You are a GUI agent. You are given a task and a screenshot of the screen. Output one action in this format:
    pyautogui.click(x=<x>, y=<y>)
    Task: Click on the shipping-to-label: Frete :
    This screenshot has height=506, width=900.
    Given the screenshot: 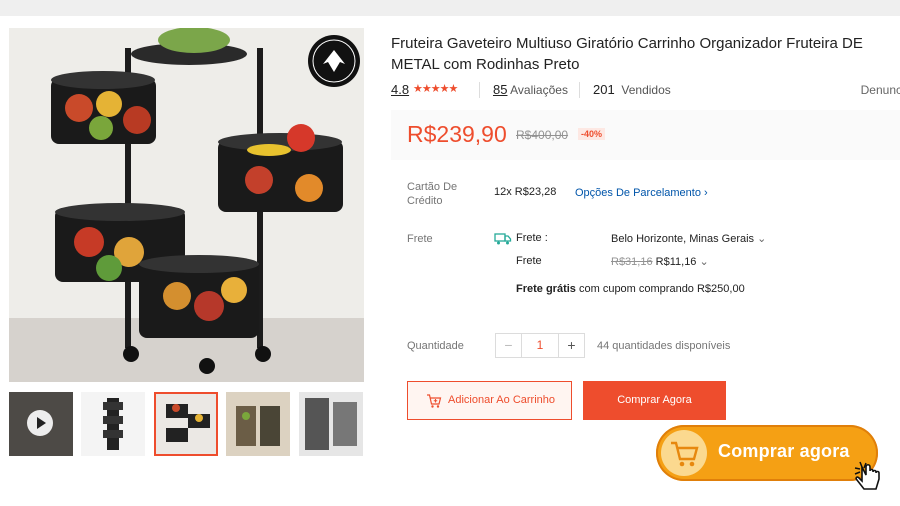 What is the action you would take?
    pyautogui.click(x=532, y=238)
    